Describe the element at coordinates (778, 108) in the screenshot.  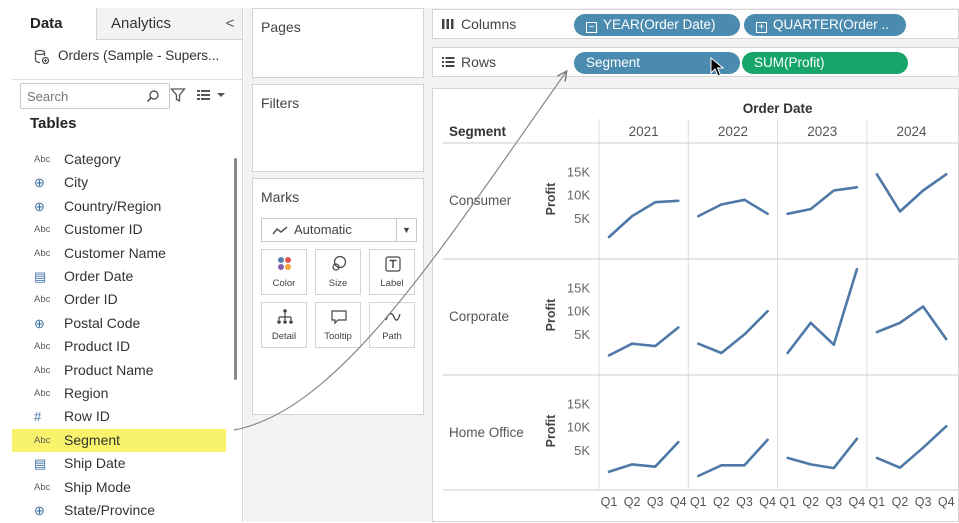
I see `column-header-title: Order Date` at that location.